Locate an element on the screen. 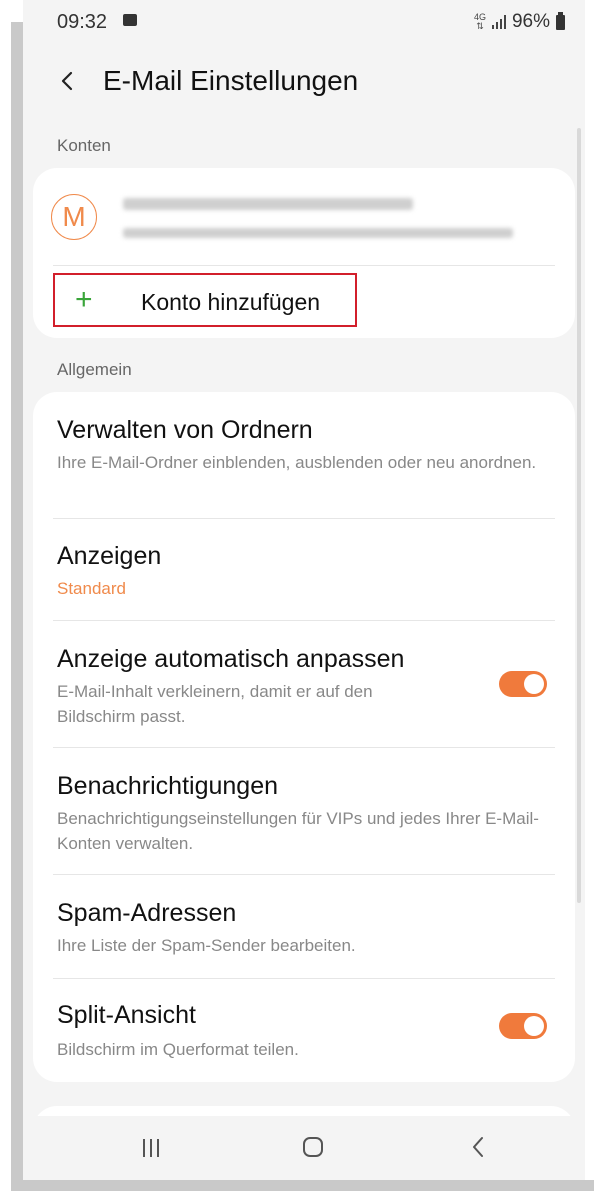 This screenshot has height=1191, width=594. divider is located at coordinates (304, 265).